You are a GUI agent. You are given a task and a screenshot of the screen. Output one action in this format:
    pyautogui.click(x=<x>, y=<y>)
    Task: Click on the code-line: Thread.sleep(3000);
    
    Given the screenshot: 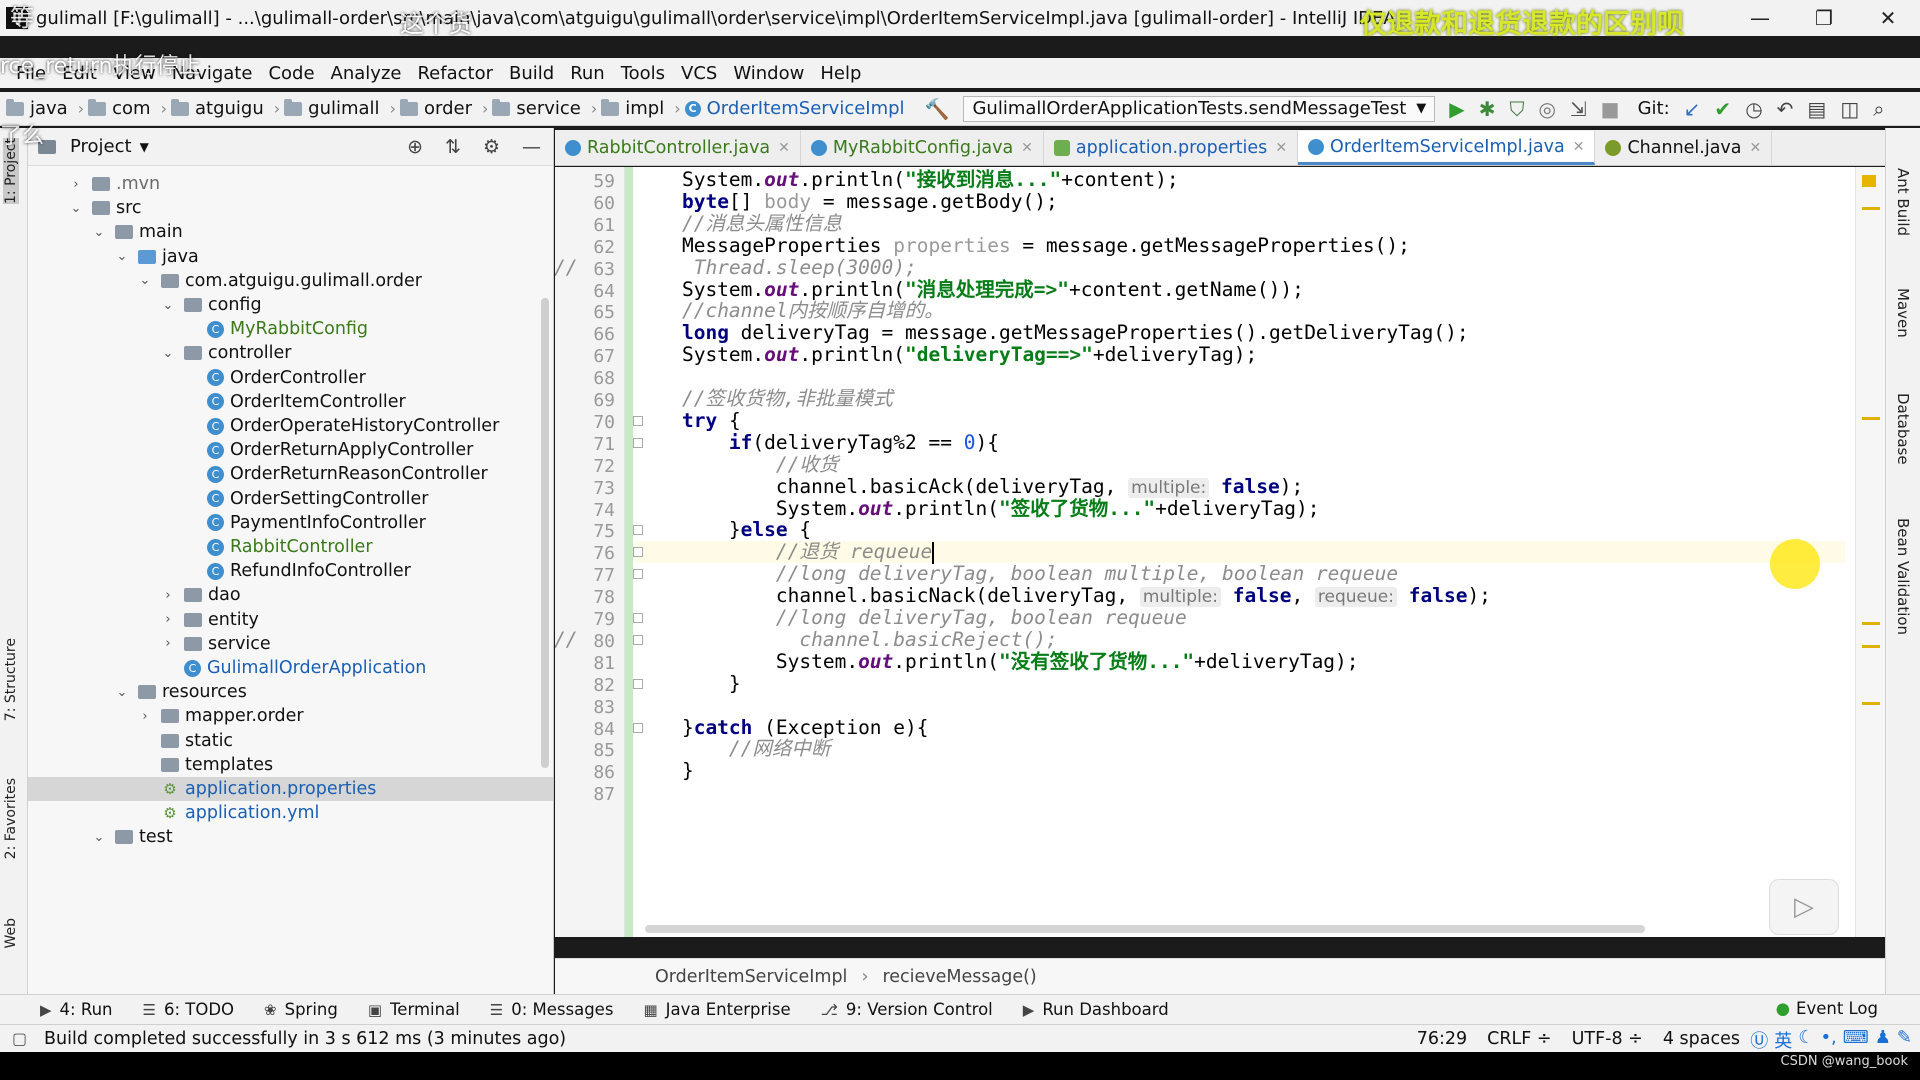 What is the action you would take?
    pyautogui.click(x=776, y=267)
    